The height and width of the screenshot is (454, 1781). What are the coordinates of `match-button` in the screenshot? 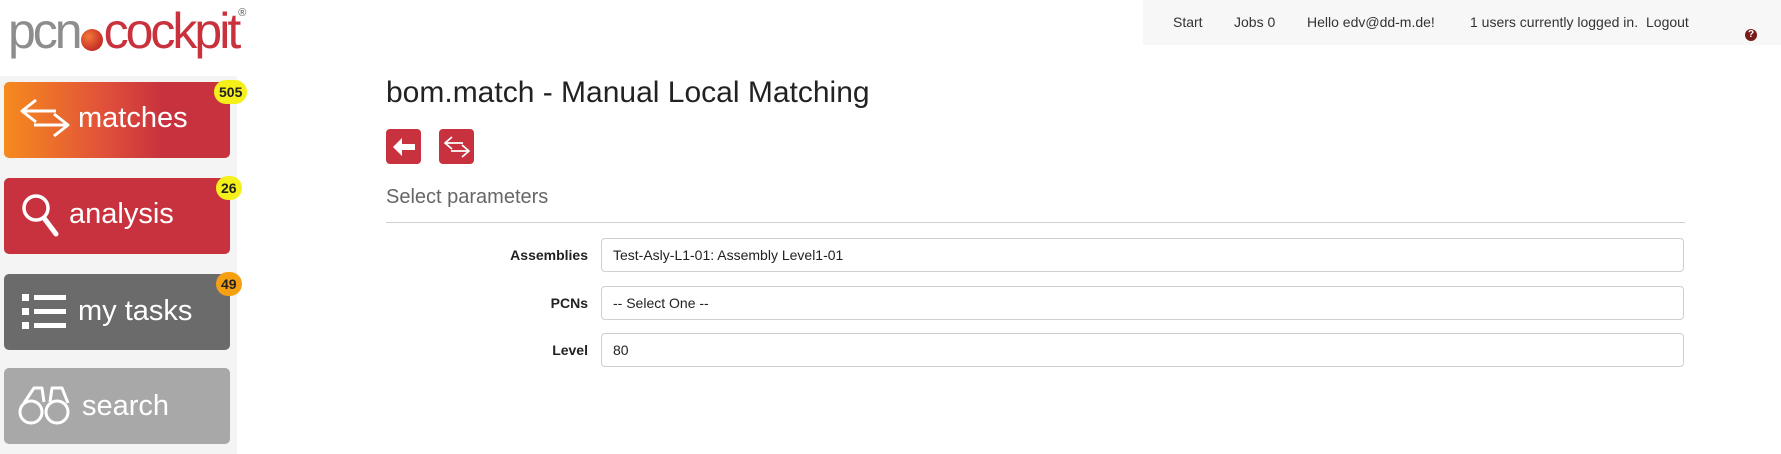 It's located at (456, 146).